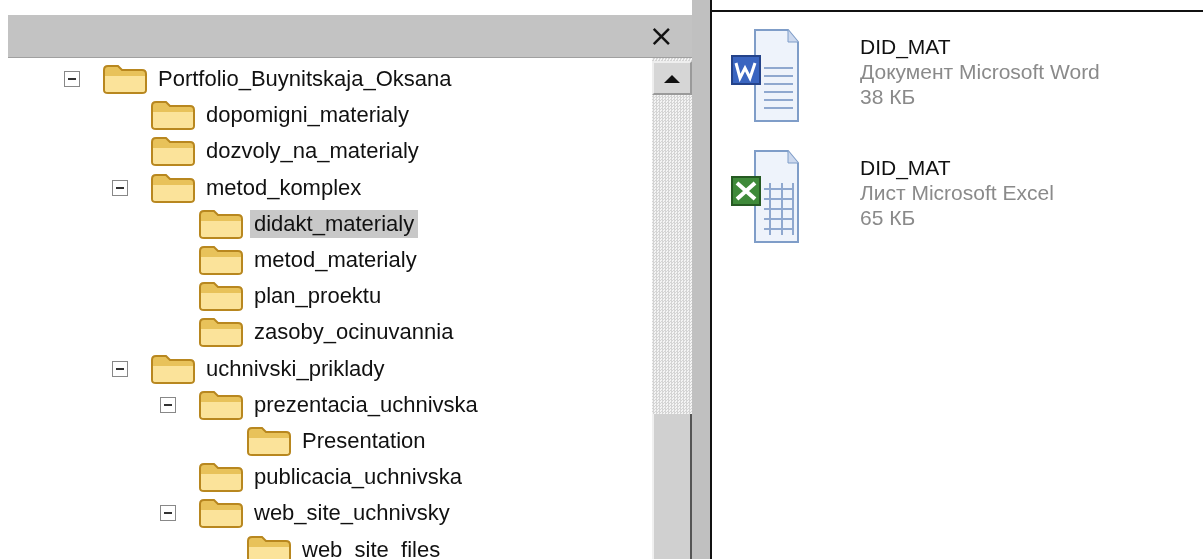 The width and height of the screenshot is (1203, 559). I want to click on folder-label: uchnivski_priklady, so click(295, 368).